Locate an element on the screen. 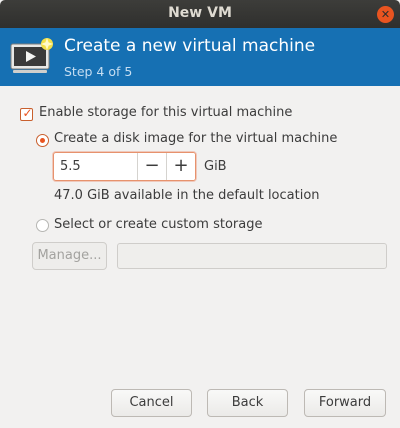 Image resolution: width=400 pixels, height=428 pixels. decrease-size-button: − is located at coordinates (151, 166).